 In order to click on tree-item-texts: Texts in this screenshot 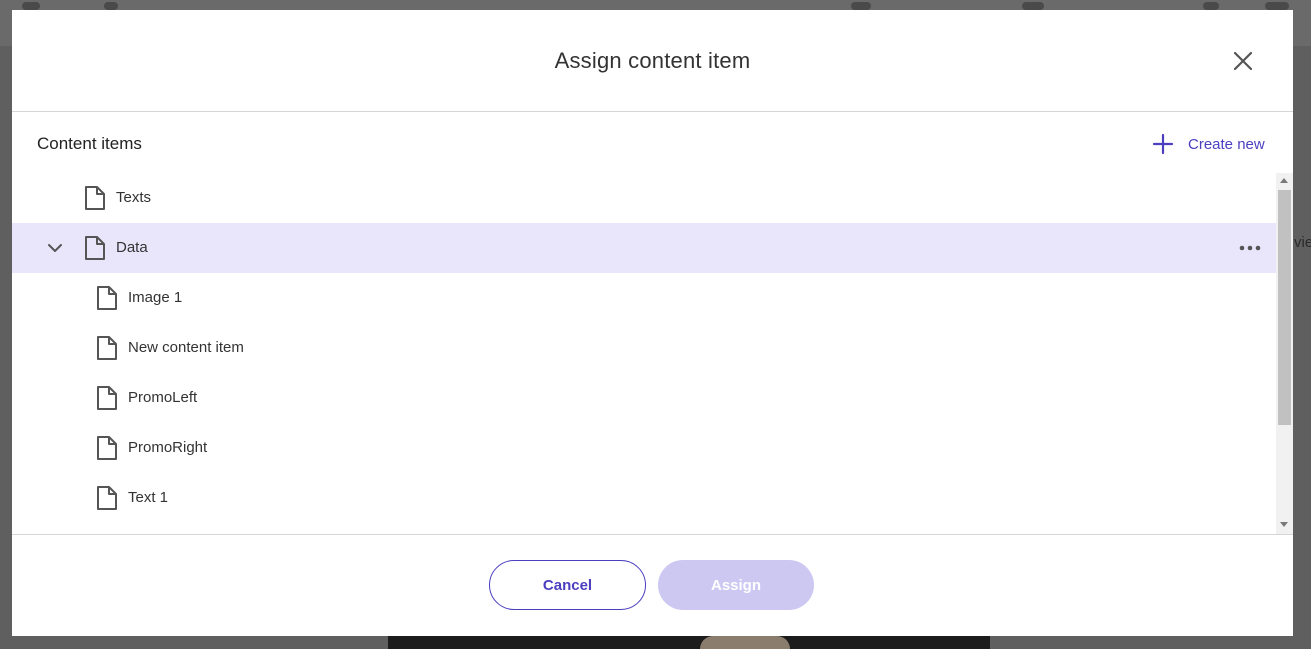, I will do `click(644, 198)`.